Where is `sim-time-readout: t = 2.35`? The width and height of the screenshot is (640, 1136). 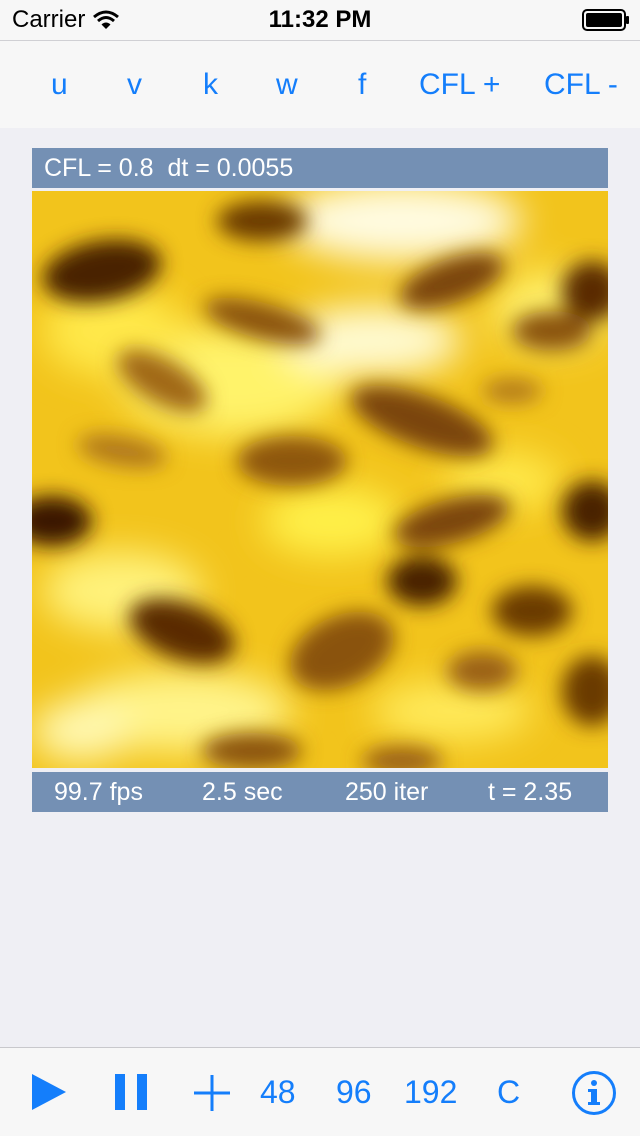
sim-time-readout: t = 2.35 is located at coordinates (530, 792).